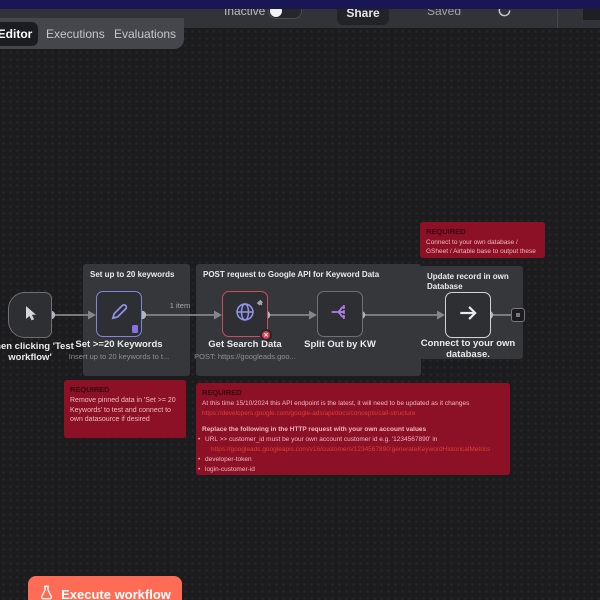 The image size is (600, 600). I want to click on endpoint-dot-icon, so click(518, 315).